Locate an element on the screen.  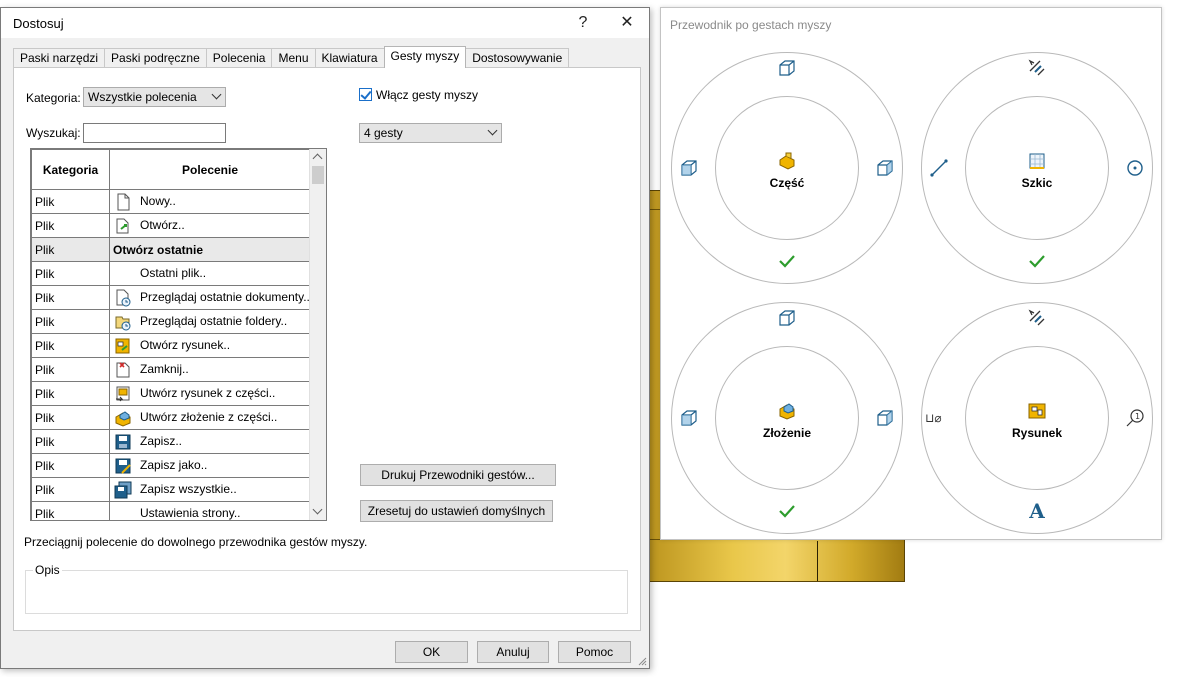
scroll-thumb is located at coordinates (318, 175).